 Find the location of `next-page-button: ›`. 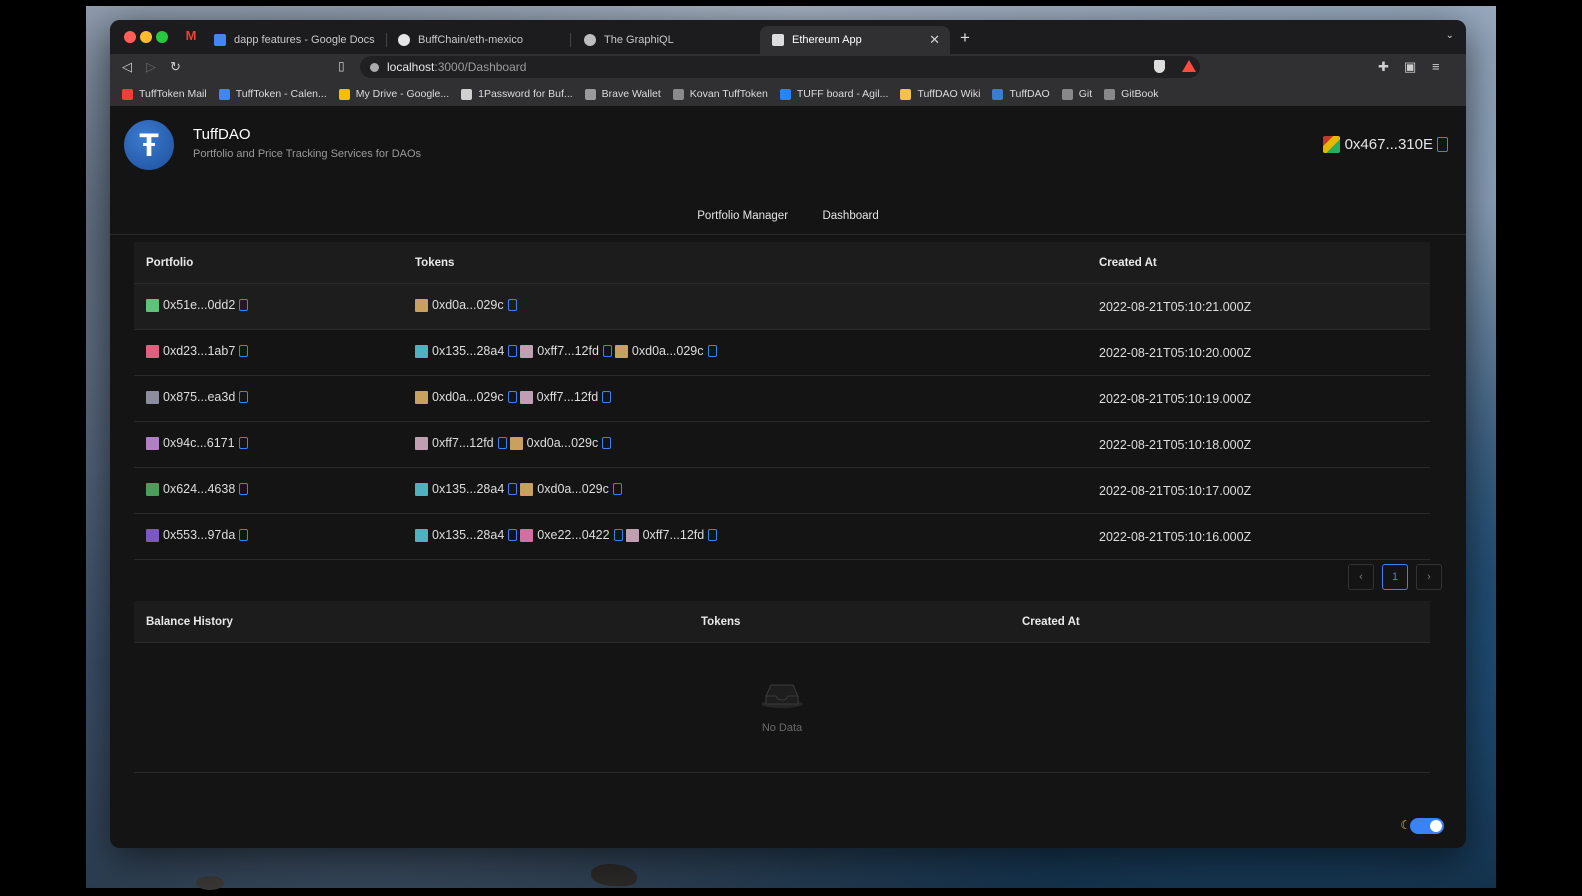

next-page-button: › is located at coordinates (1429, 577).